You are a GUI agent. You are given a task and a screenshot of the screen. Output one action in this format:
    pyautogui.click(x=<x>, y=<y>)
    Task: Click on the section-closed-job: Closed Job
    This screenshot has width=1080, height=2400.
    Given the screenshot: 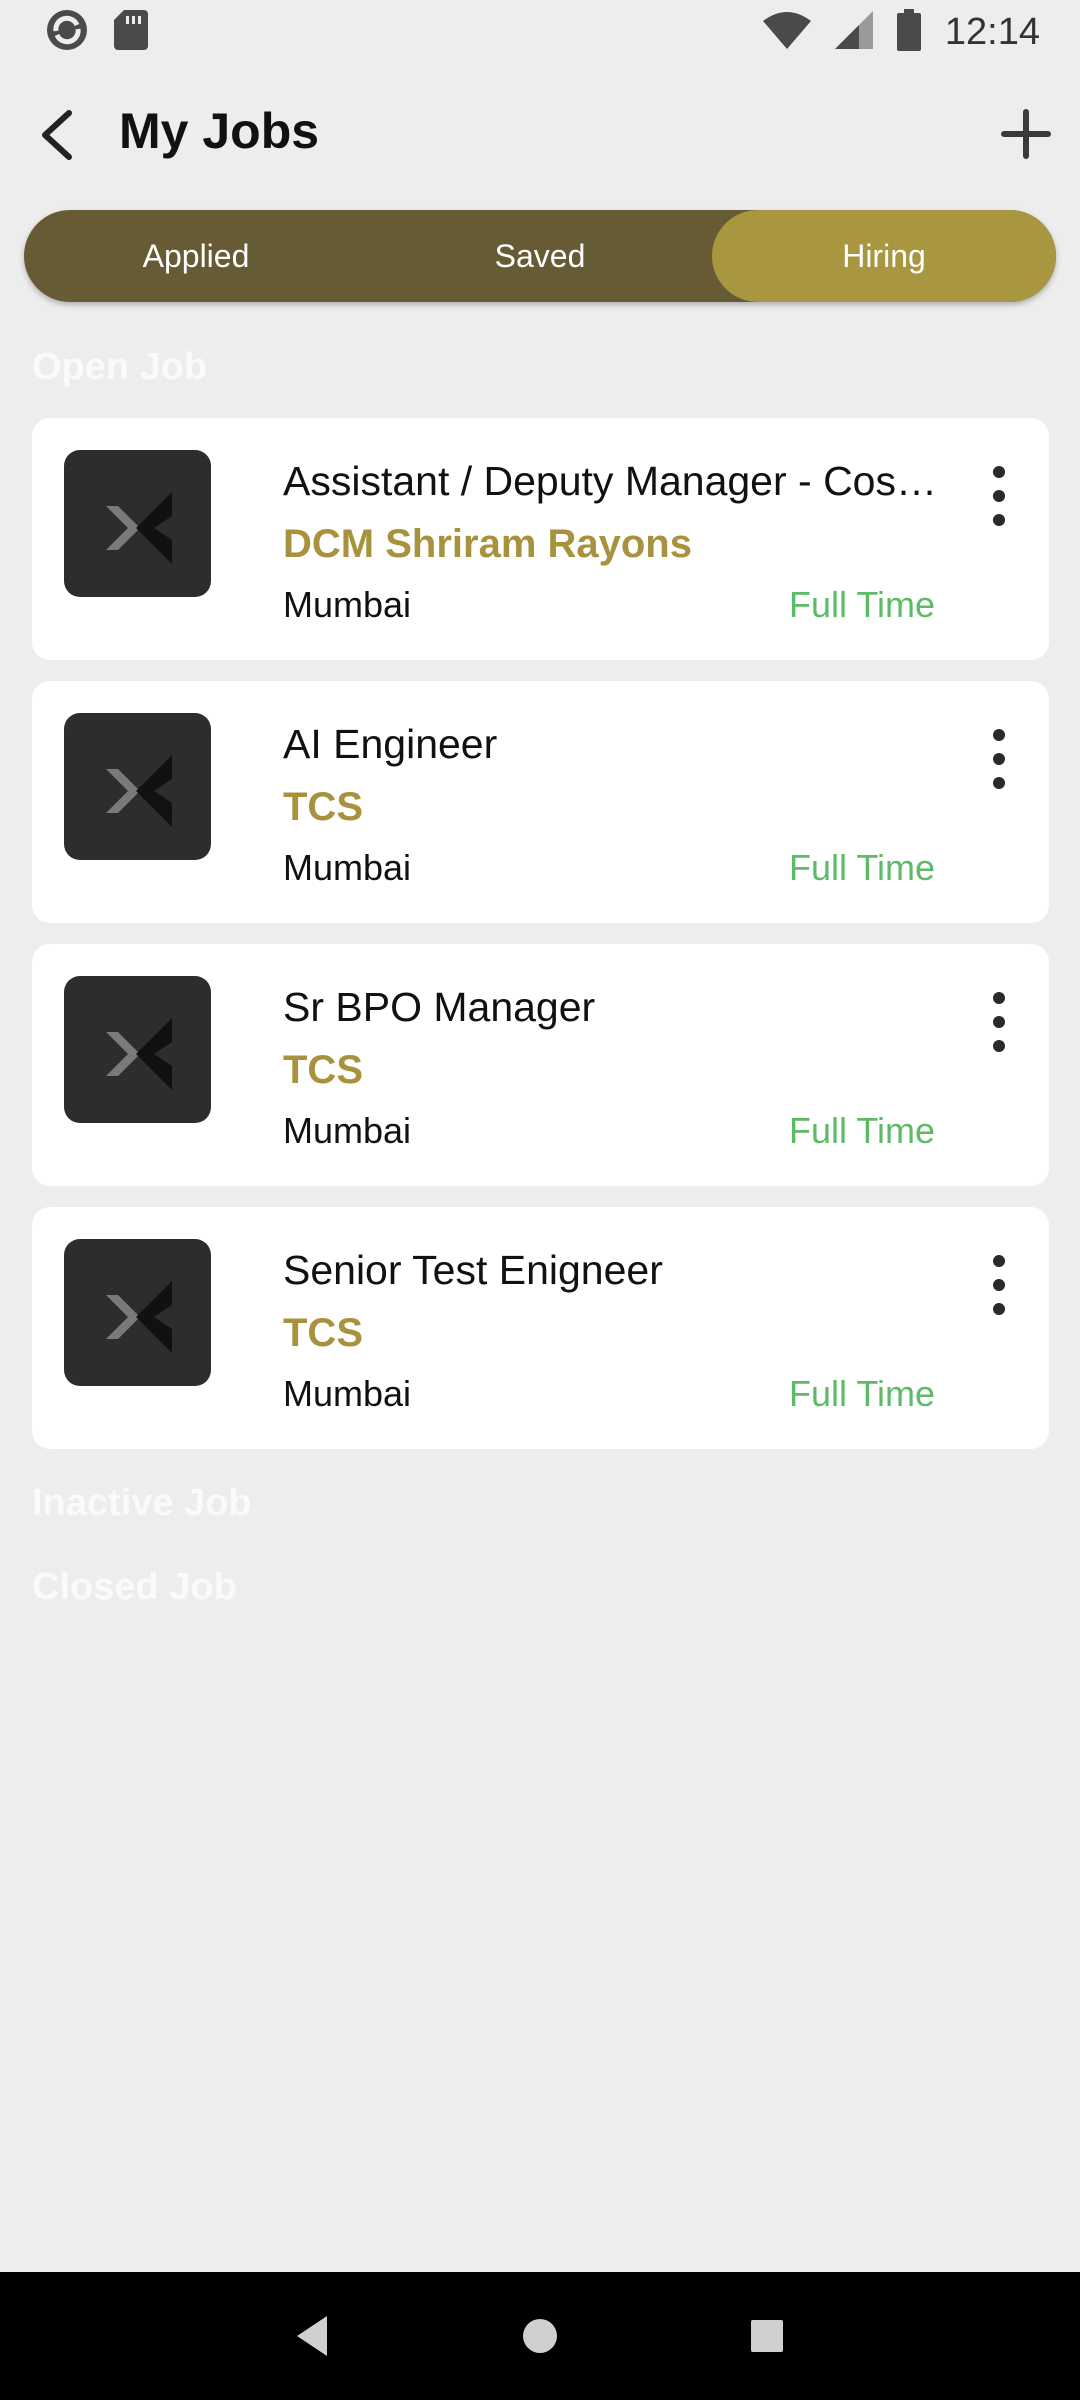 What is the action you would take?
    pyautogui.click(x=134, y=1587)
    